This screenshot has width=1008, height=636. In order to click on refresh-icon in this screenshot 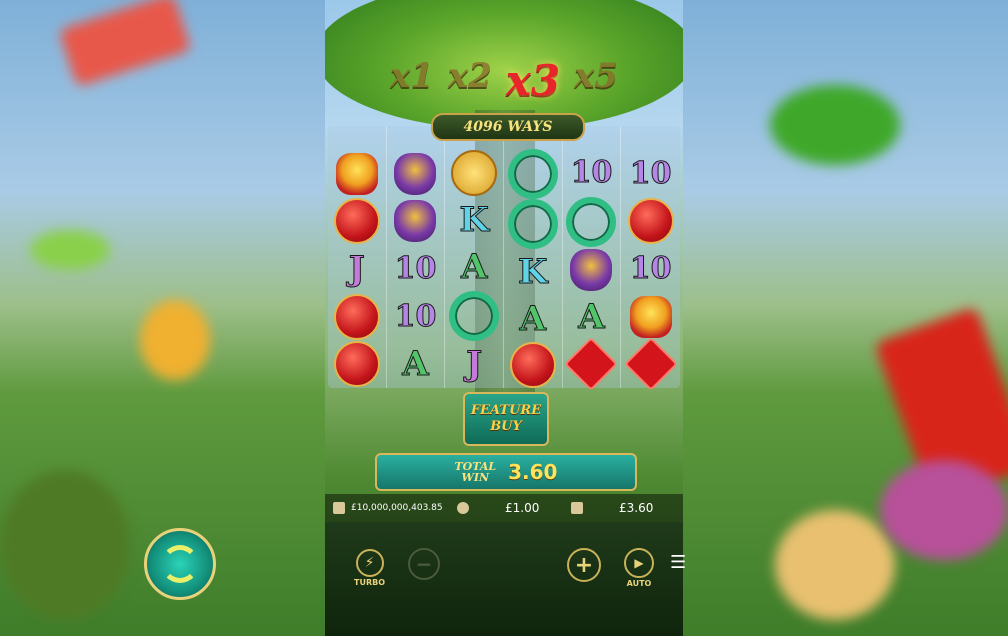, I will do `click(180, 564)`.